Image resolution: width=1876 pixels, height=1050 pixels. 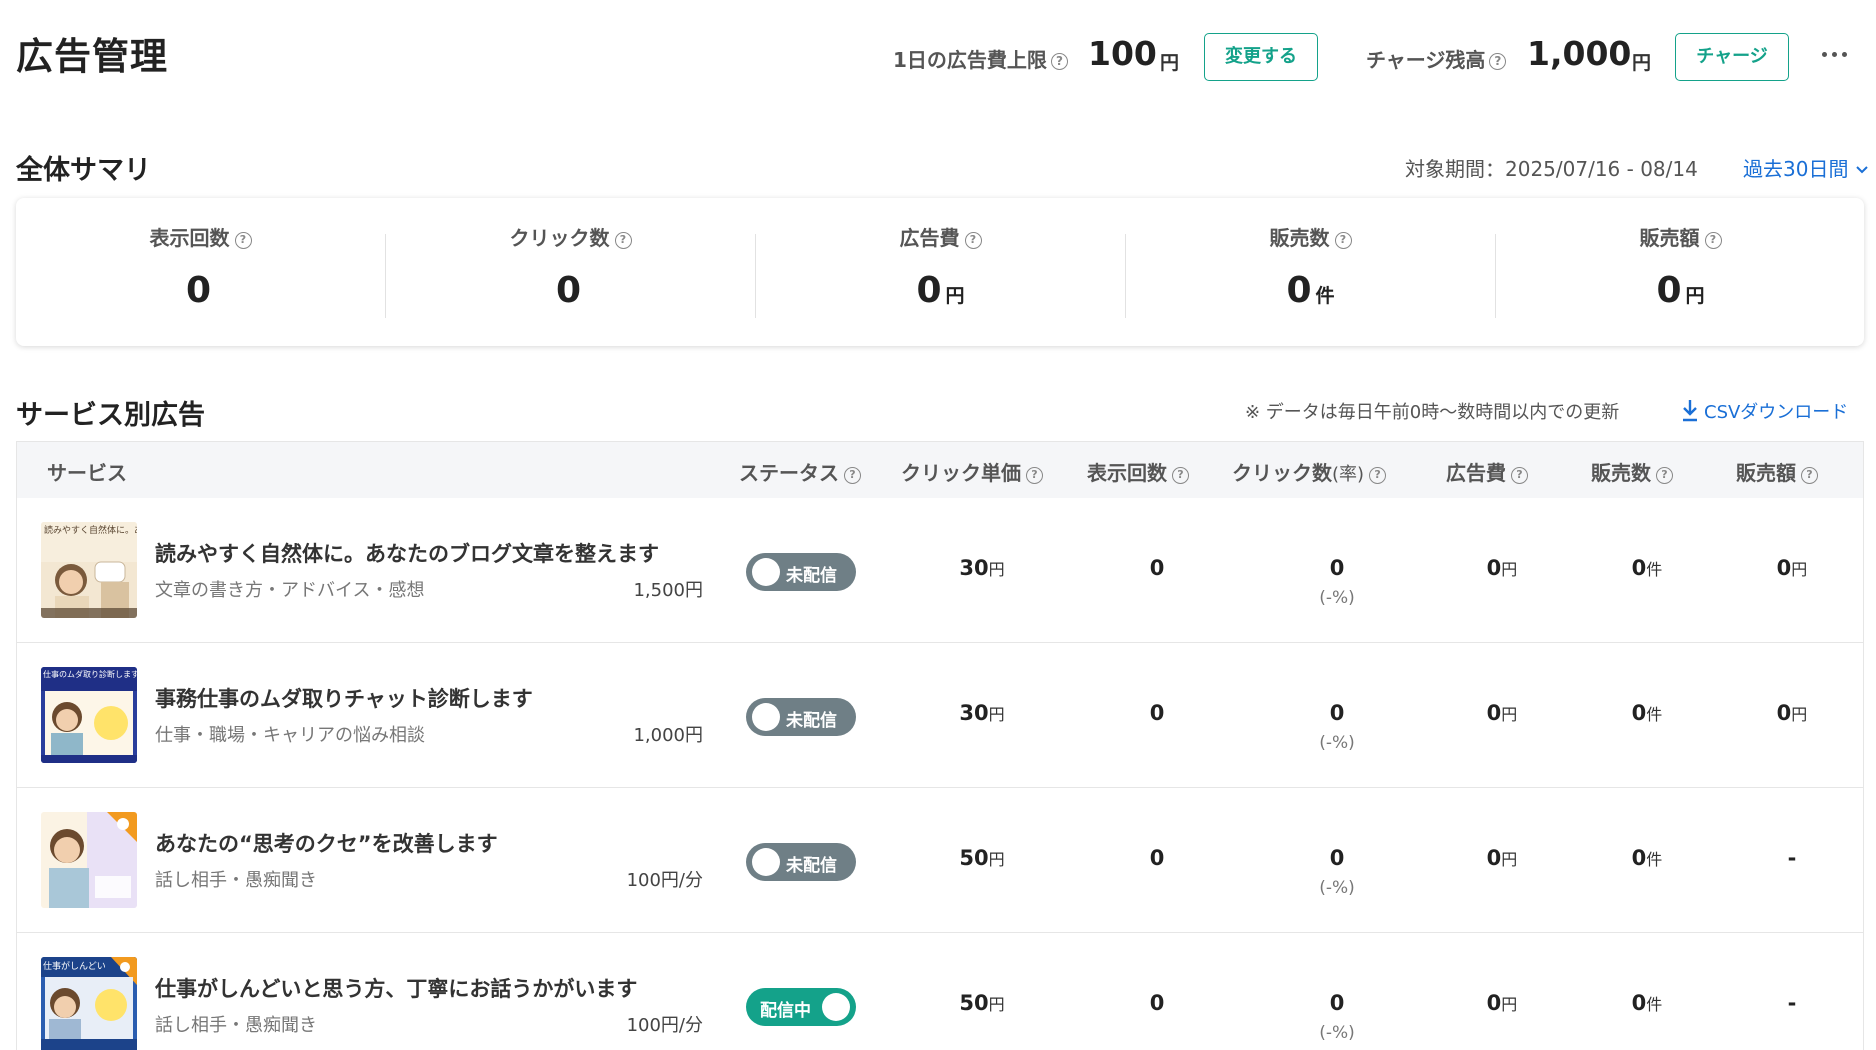 I want to click on col-status: ステータス?, so click(x=800, y=471).